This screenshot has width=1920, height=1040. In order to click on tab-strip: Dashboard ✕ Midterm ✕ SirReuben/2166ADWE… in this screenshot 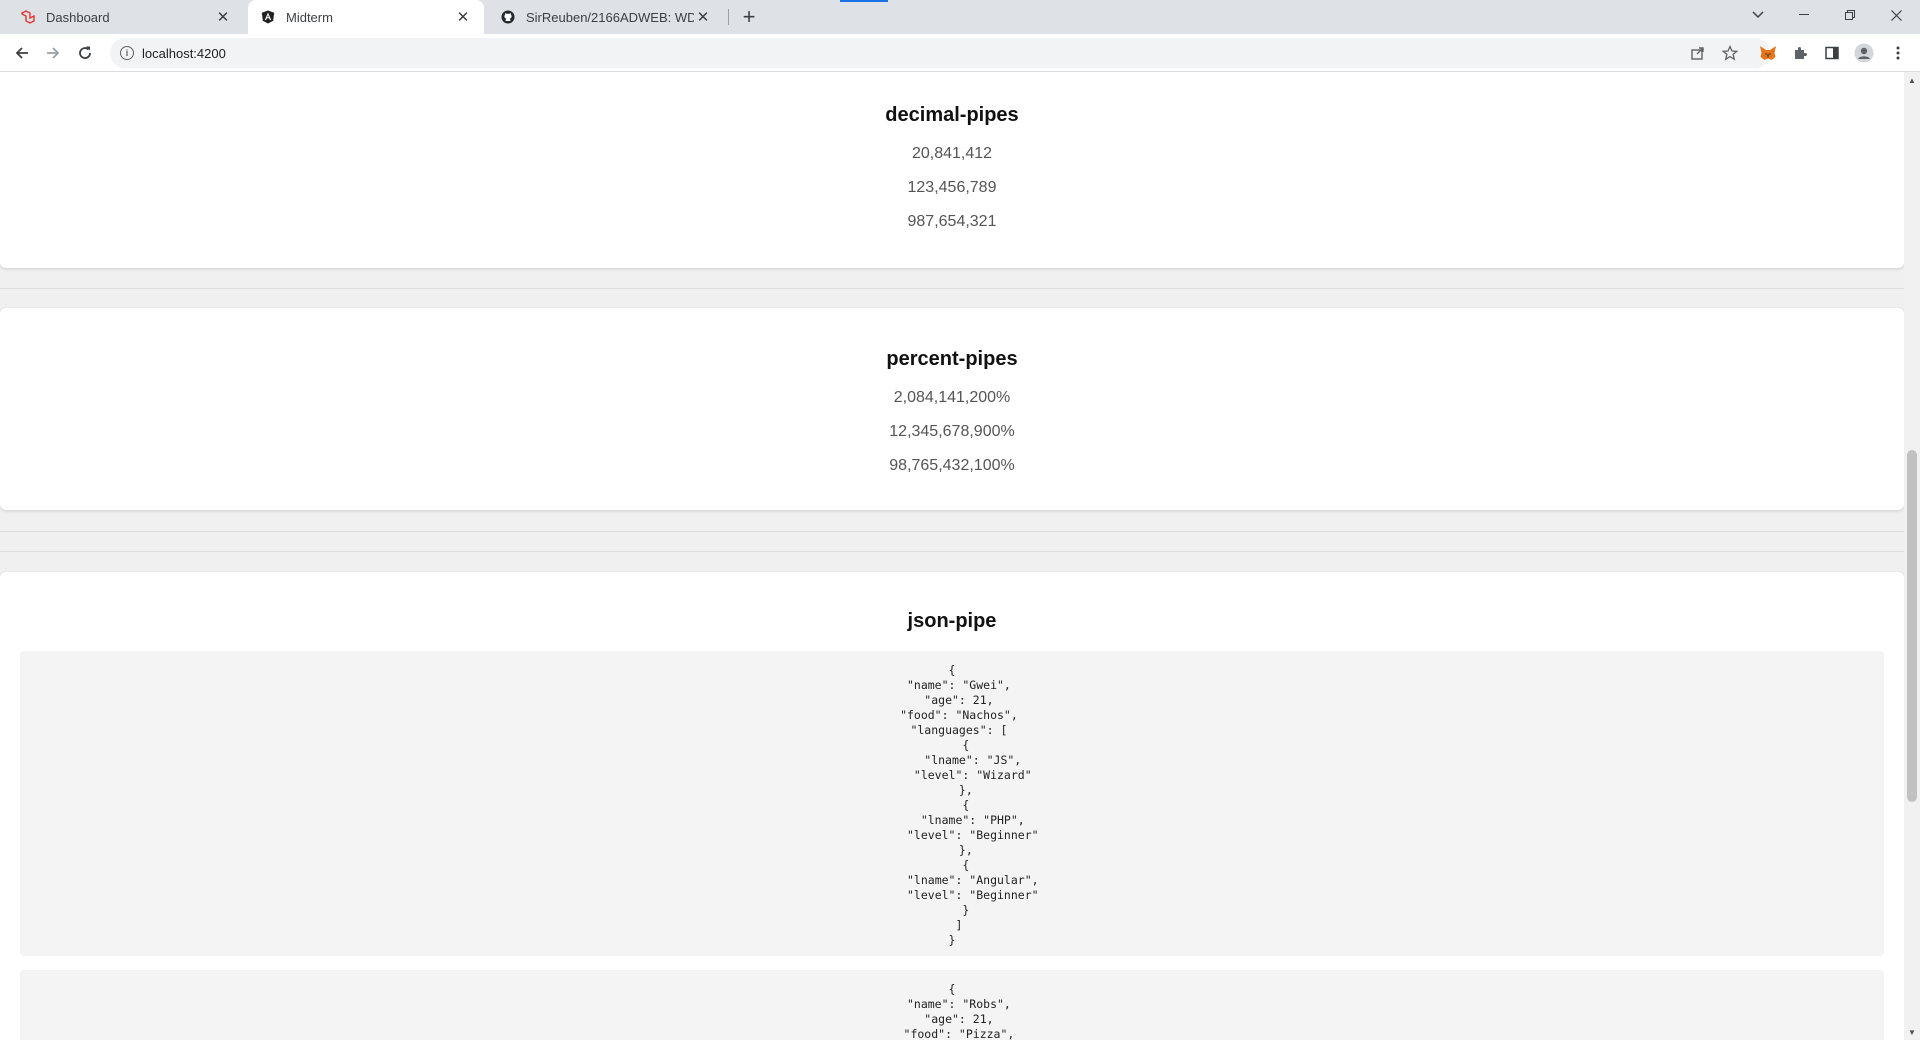, I will do `click(960, 17)`.